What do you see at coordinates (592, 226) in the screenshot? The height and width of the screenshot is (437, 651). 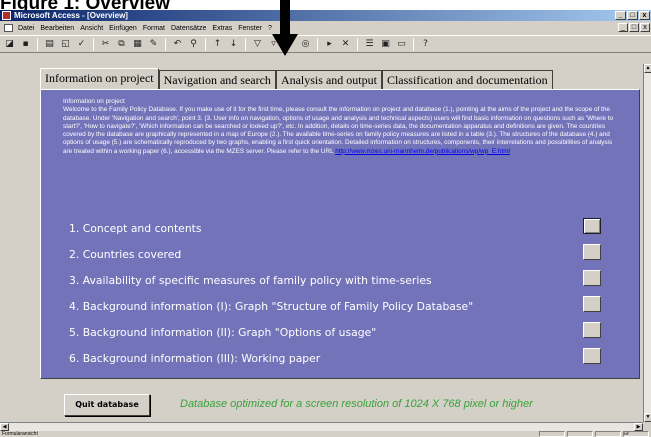 I see `topic-1-button` at bounding box center [592, 226].